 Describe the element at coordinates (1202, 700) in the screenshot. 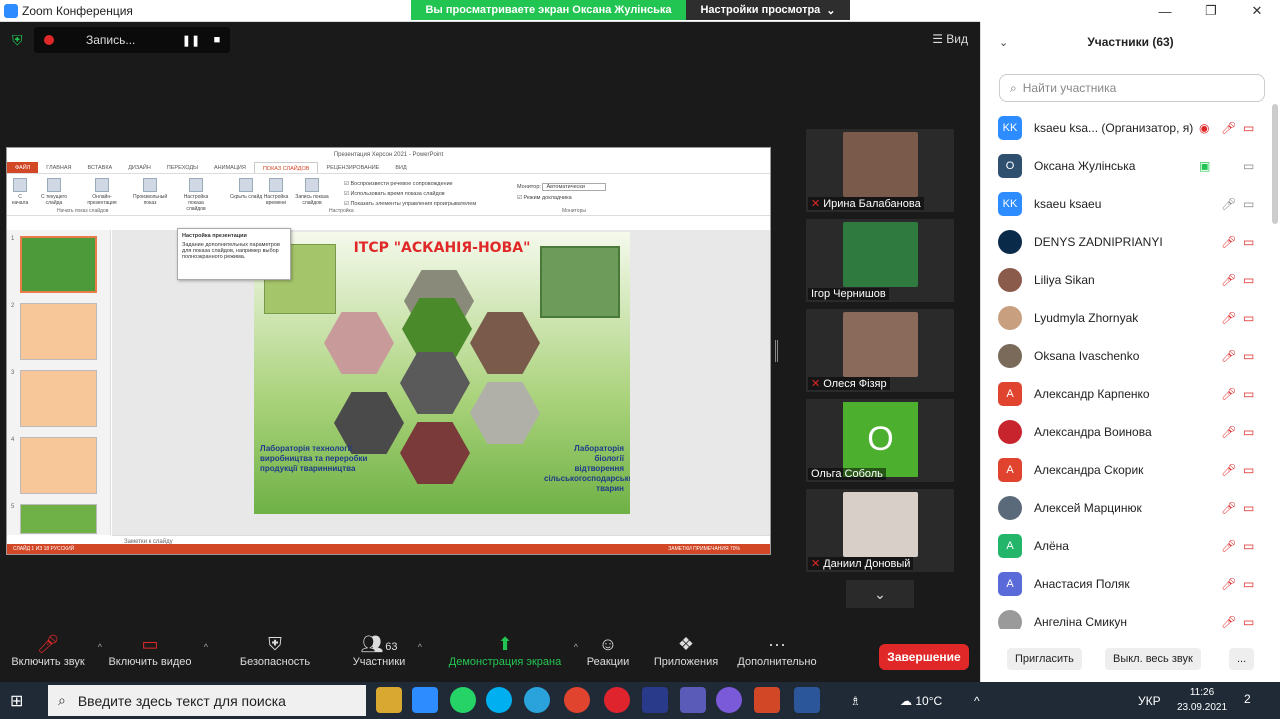

I see `taskbar-clock: 11:26 23.09.2021` at that location.